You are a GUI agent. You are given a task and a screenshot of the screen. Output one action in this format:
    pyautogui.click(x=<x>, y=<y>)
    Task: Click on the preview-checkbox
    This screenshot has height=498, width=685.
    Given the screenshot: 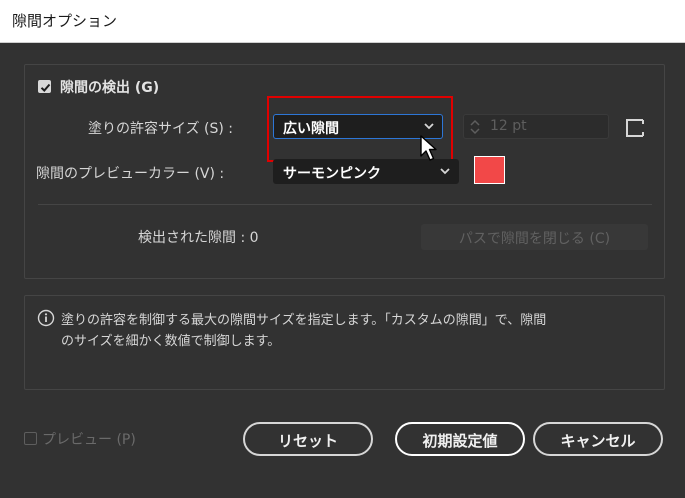 What is the action you would take?
    pyautogui.click(x=30, y=438)
    